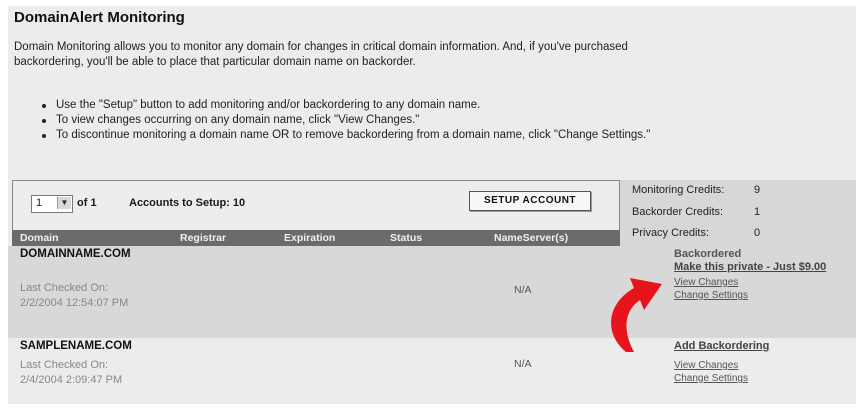 This screenshot has height=410, width=860. Describe the element at coordinates (39, 203) in the screenshot. I see `page-select-value: 1` at that location.